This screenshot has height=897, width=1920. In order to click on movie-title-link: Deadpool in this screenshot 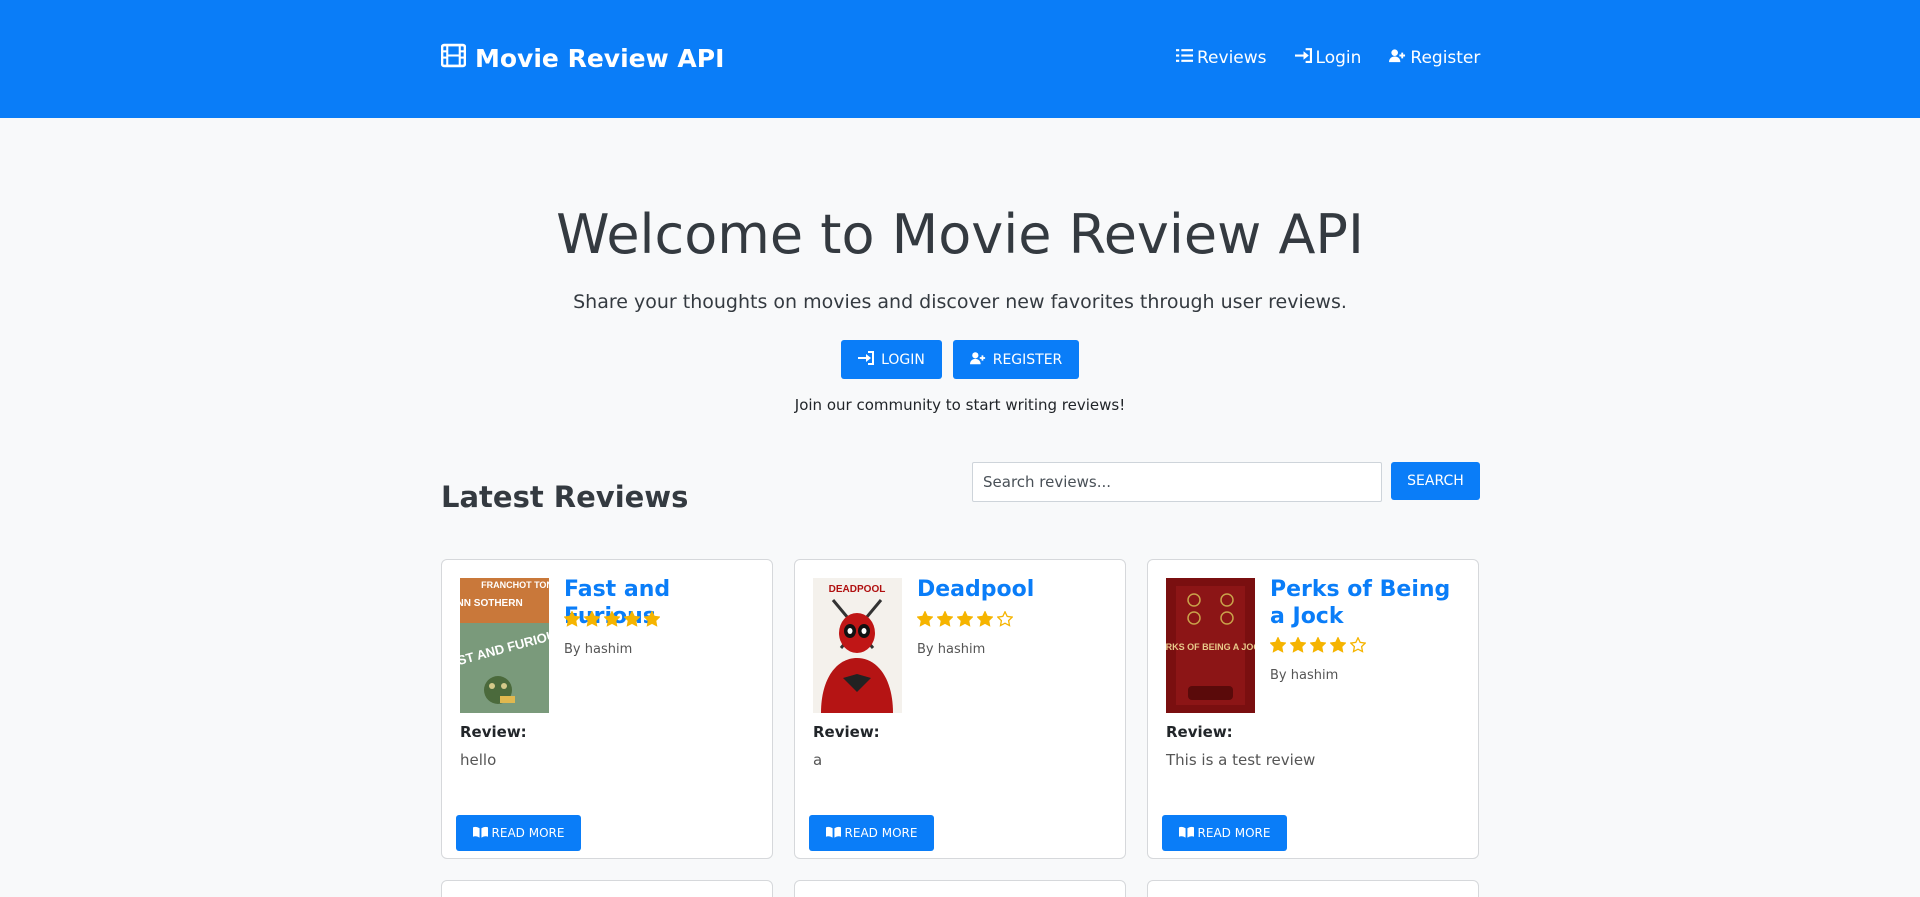, I will do `click(1014, 589)`.